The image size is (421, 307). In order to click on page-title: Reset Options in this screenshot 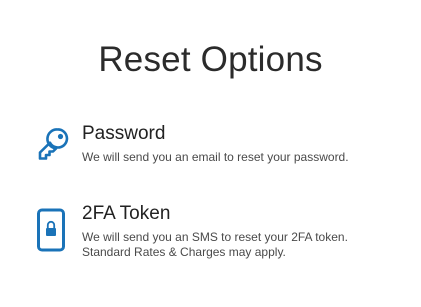, I will do `click(210, 59)`.